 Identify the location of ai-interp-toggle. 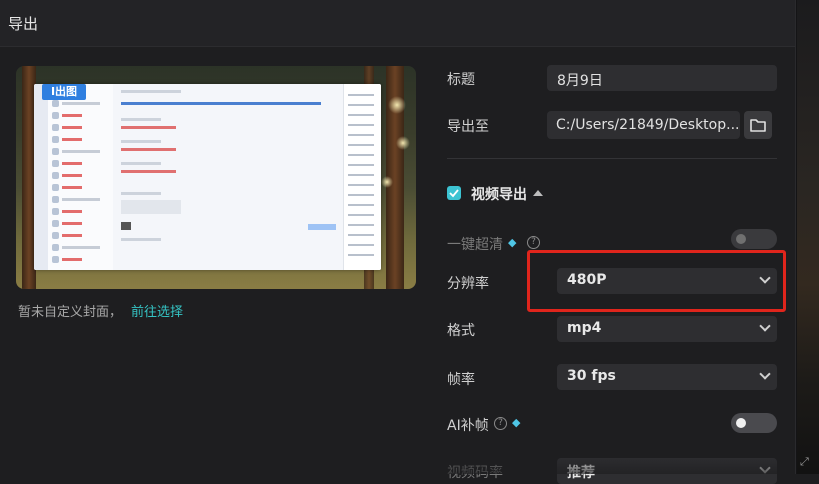
(754, 423).